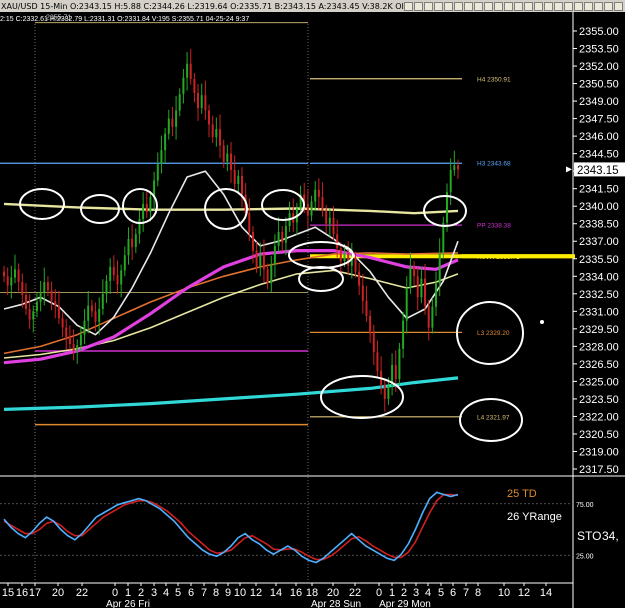 This screenshot has height=608, width=625. Describe the element at coordinates (355, 593) in the screenshot. I see `x-tick-label: 22` at that location.